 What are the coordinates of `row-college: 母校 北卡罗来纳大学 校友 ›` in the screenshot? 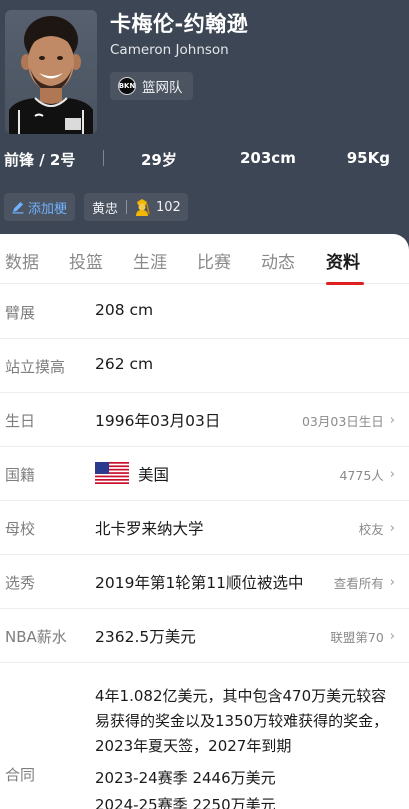 It's located at (204, 528).